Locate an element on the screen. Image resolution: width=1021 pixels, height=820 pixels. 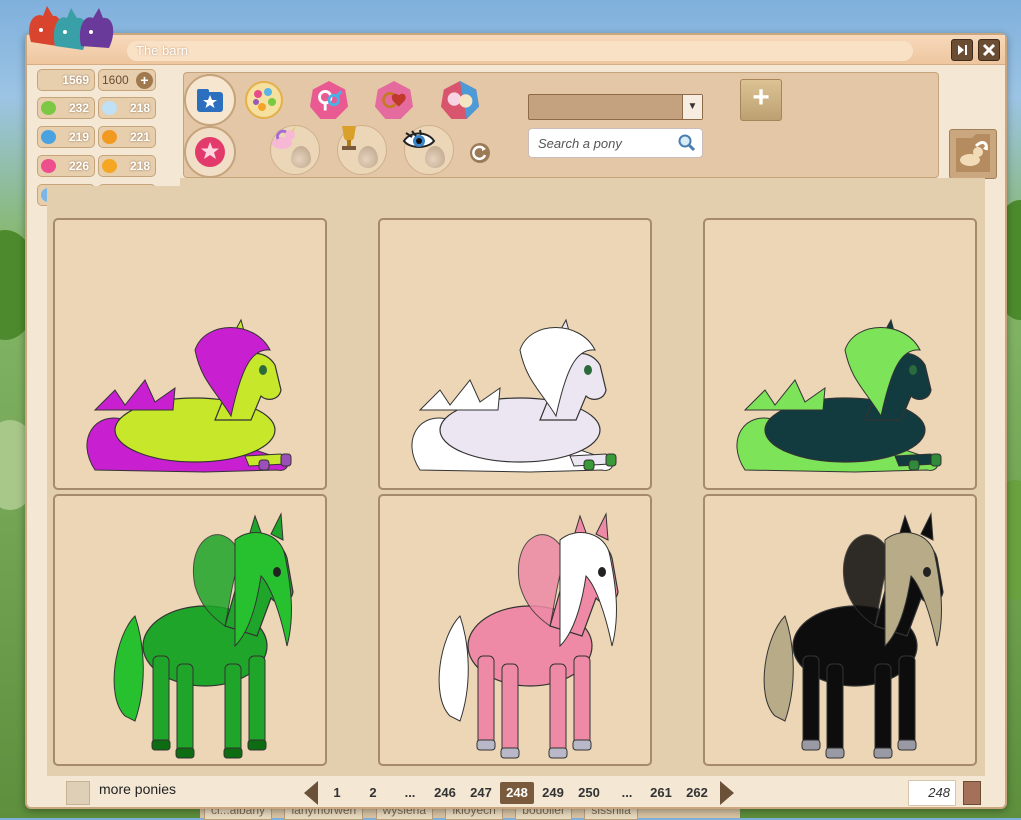
go-to-page-button is located at coordinates (972, 793).